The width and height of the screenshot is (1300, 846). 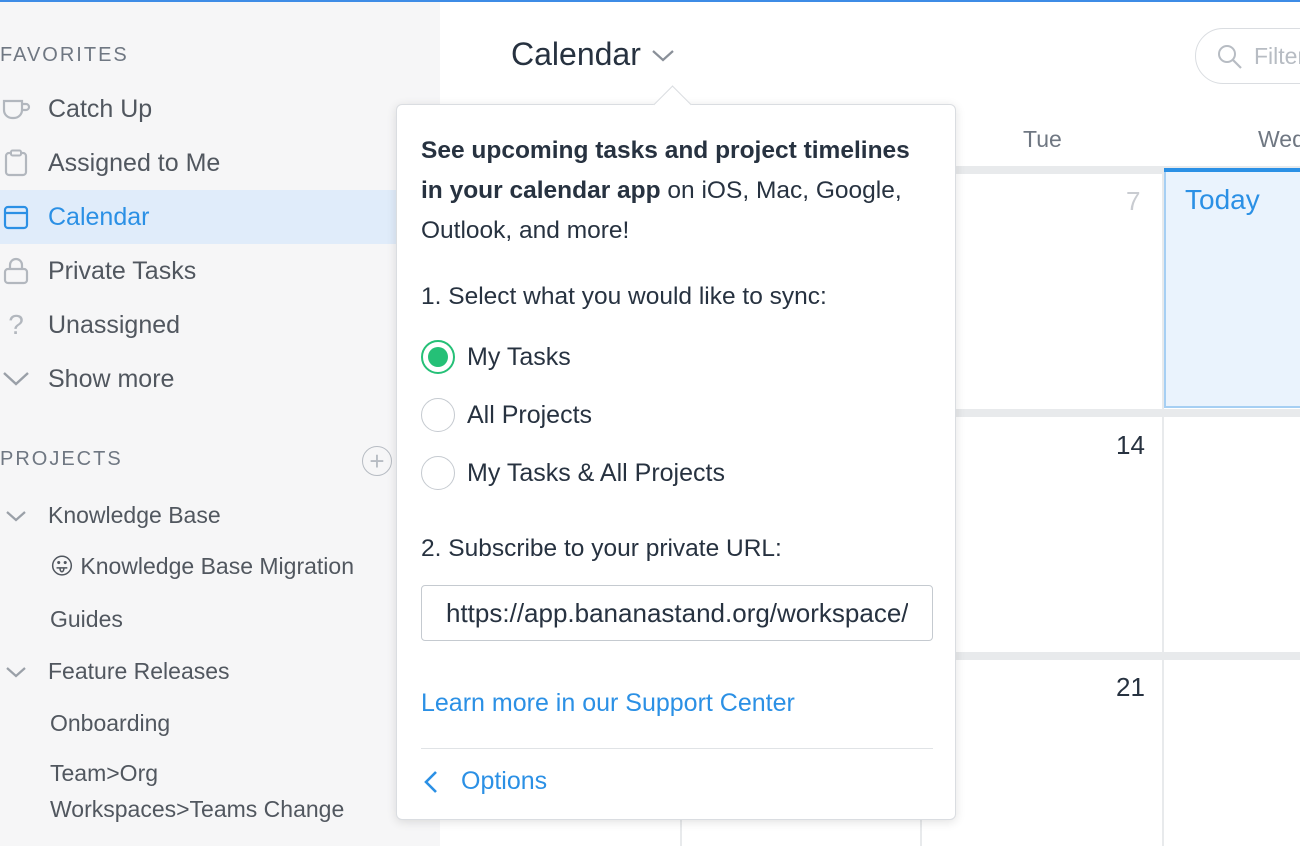 What do you see at coordinates (438, 357) in the screenshot?
I see `radio-checked` at bounding box center [438, 357].